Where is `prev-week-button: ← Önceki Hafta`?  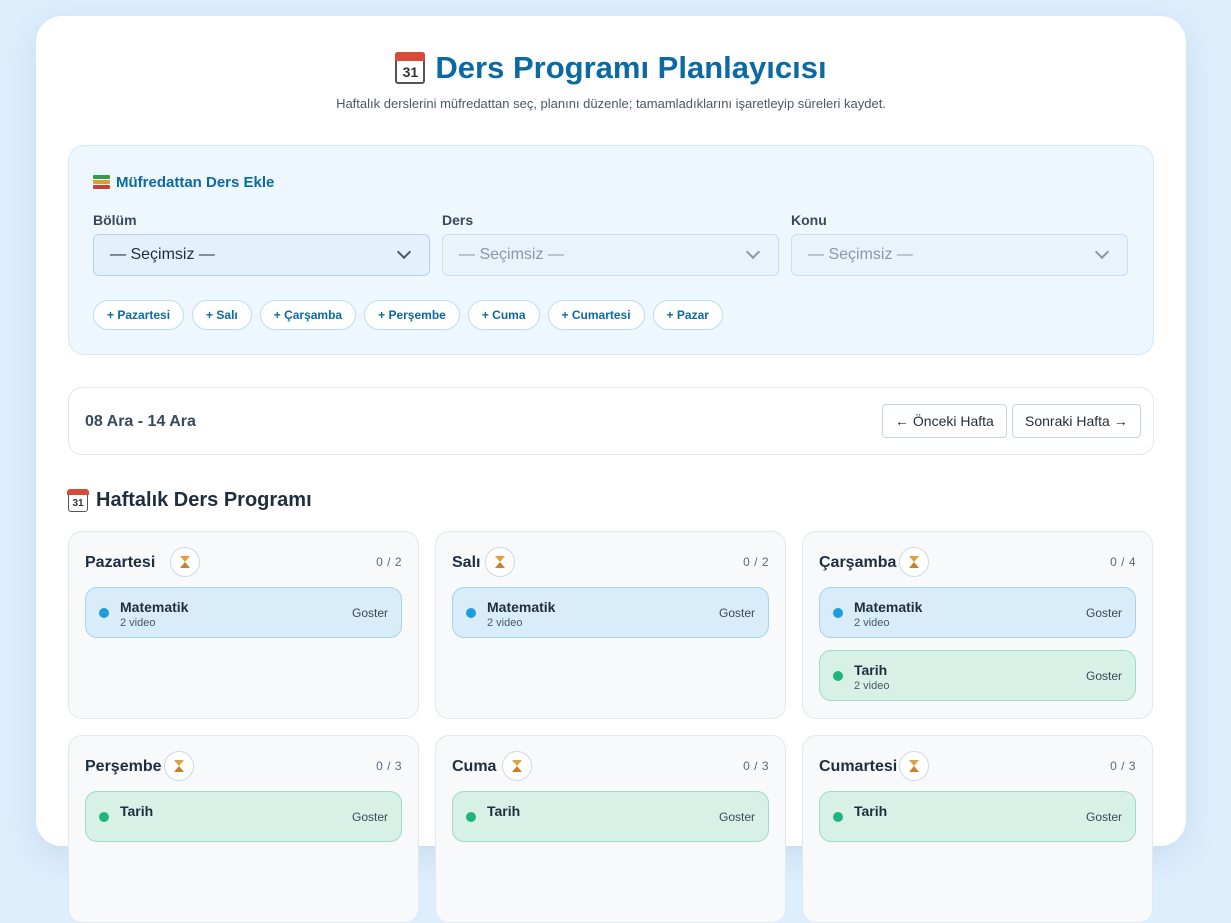
prev-week-button: ← Önceki Hafta is located at coordinates (944, 421).